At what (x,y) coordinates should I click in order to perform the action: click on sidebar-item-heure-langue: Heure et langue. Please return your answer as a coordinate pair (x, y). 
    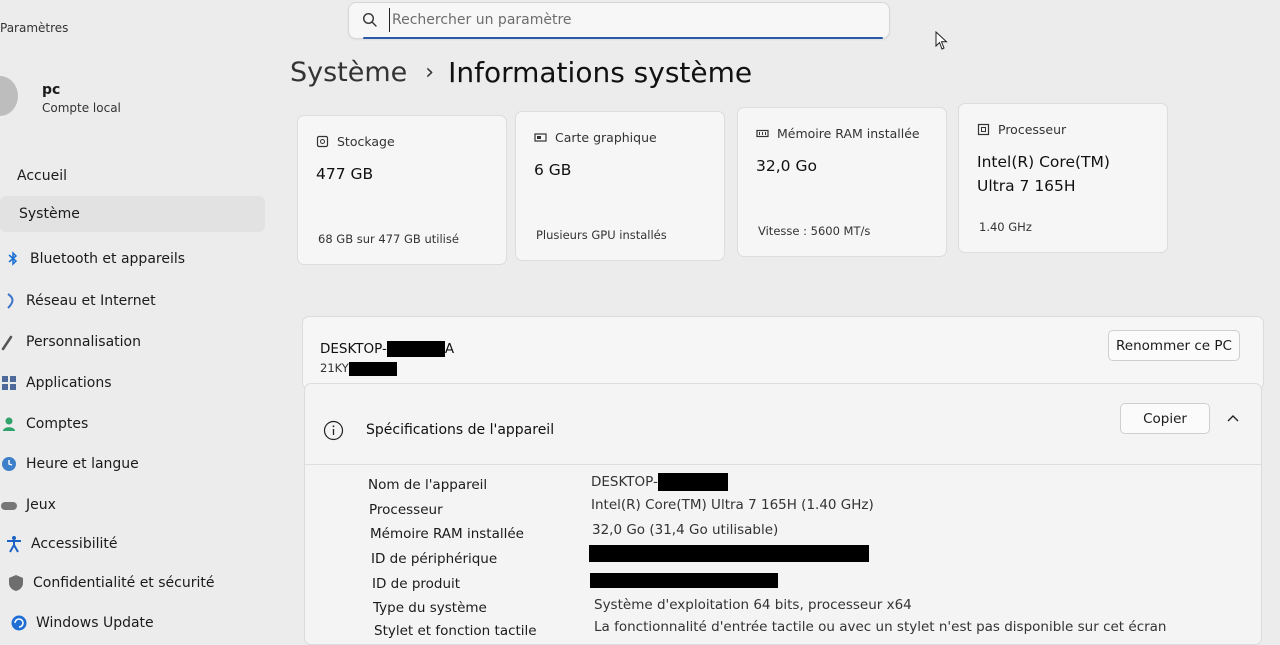
    Looking at the image, I should click on (69, 464).